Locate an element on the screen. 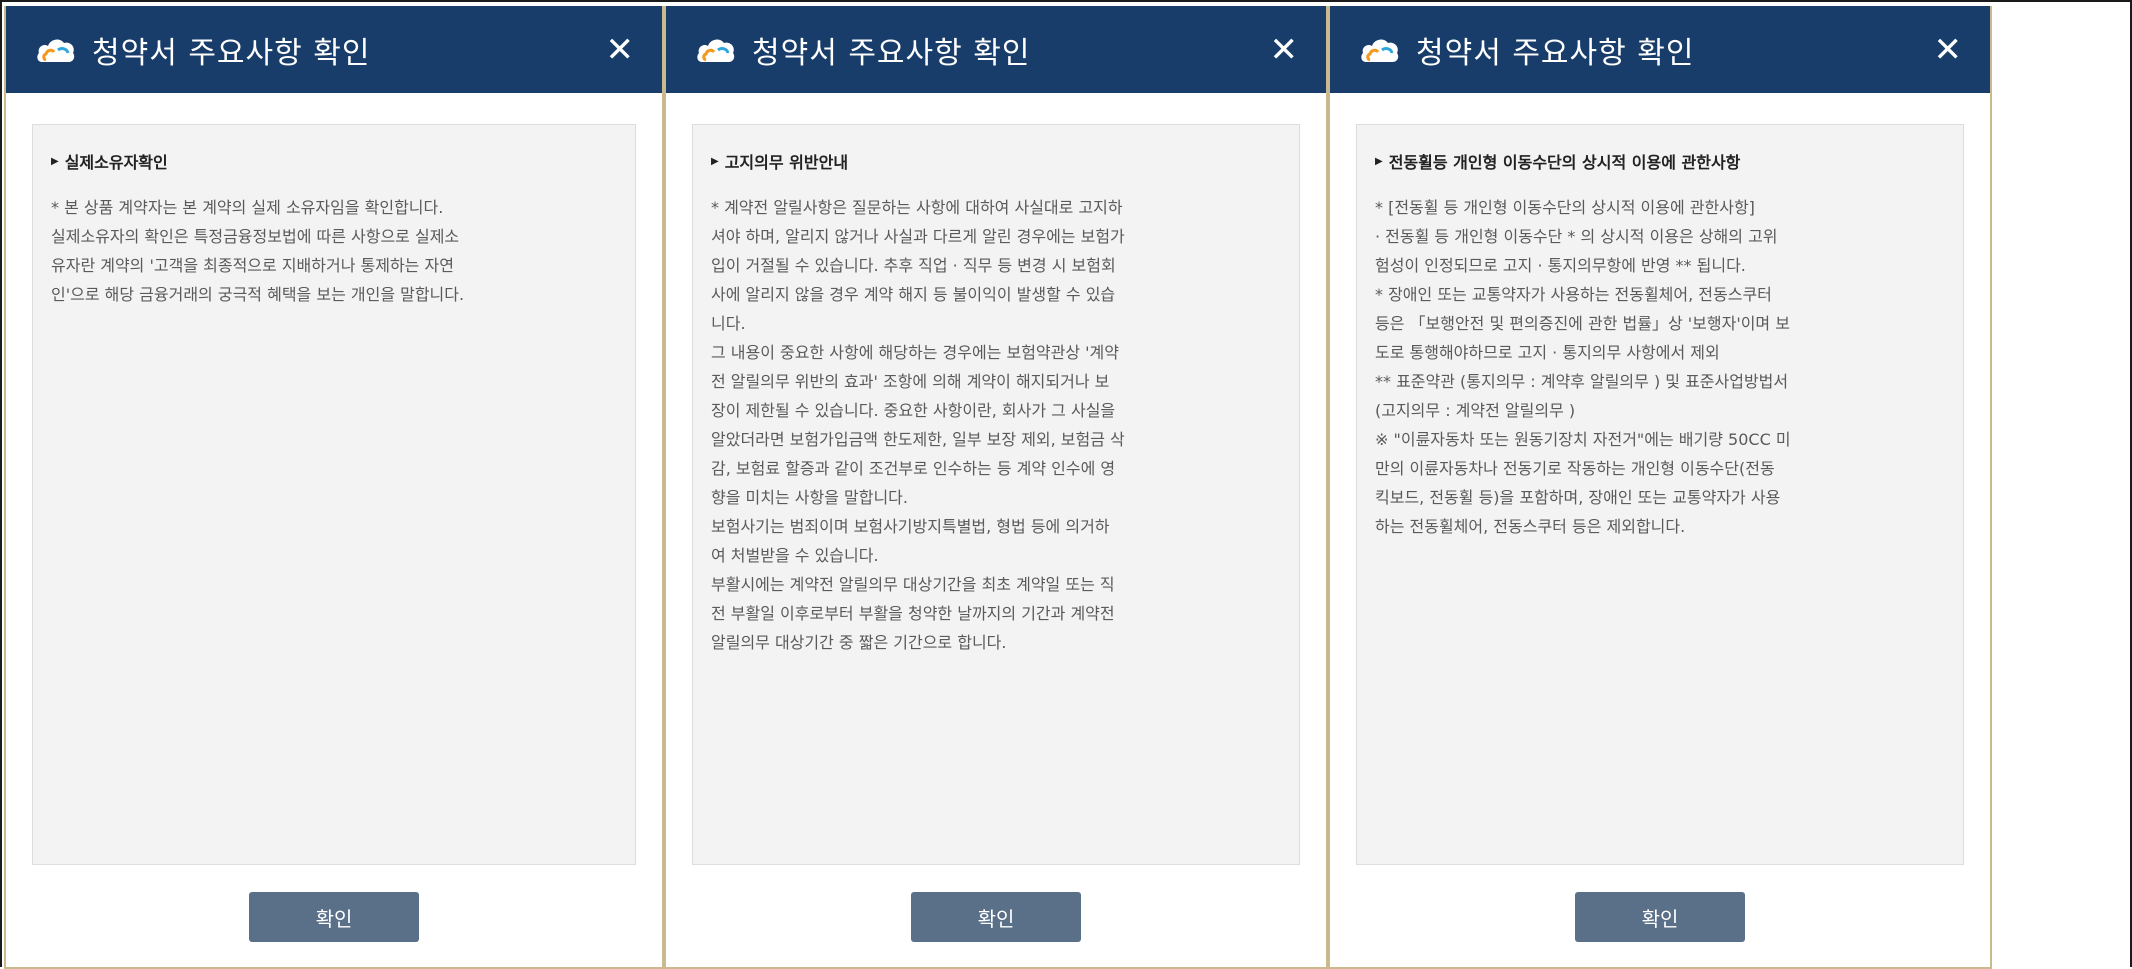 The height and width of the screenshot is (969, 2132). section-heading: ▶ 전동휠등 개인형 이동수단의 상시적 이용에 관한사항 is located at coordinates (1659, 161).